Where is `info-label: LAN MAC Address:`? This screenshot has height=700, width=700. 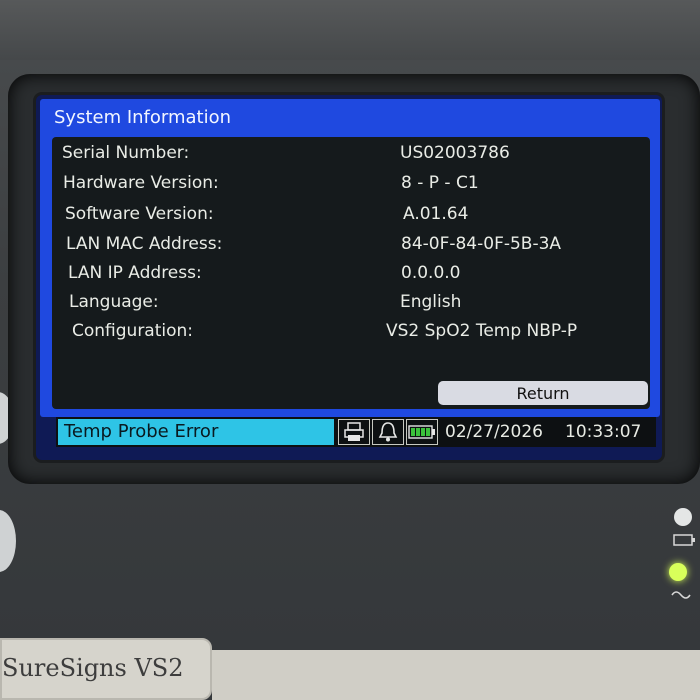 info-label: LAN MAC Address: is located at coordinates (144, 244).